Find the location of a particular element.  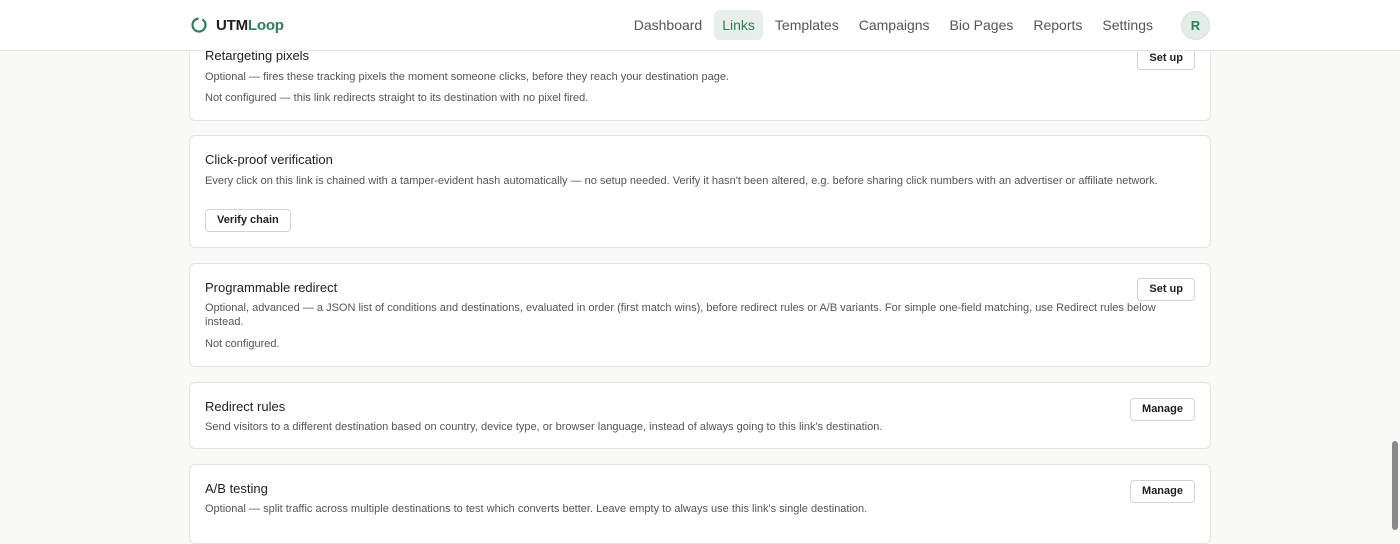

click-proof-title: Click-proof verification is located at coordinates (269, 159).